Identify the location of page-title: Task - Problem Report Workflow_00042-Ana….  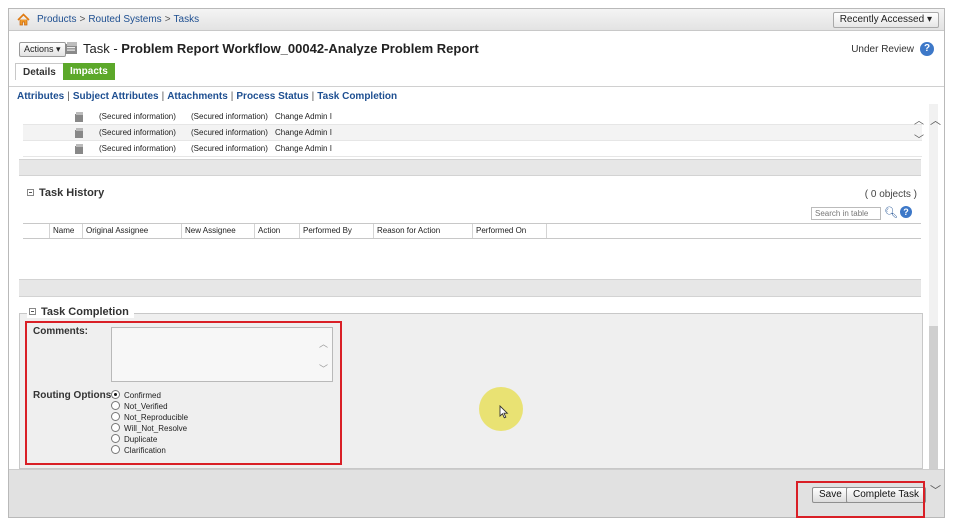
(281, 48).